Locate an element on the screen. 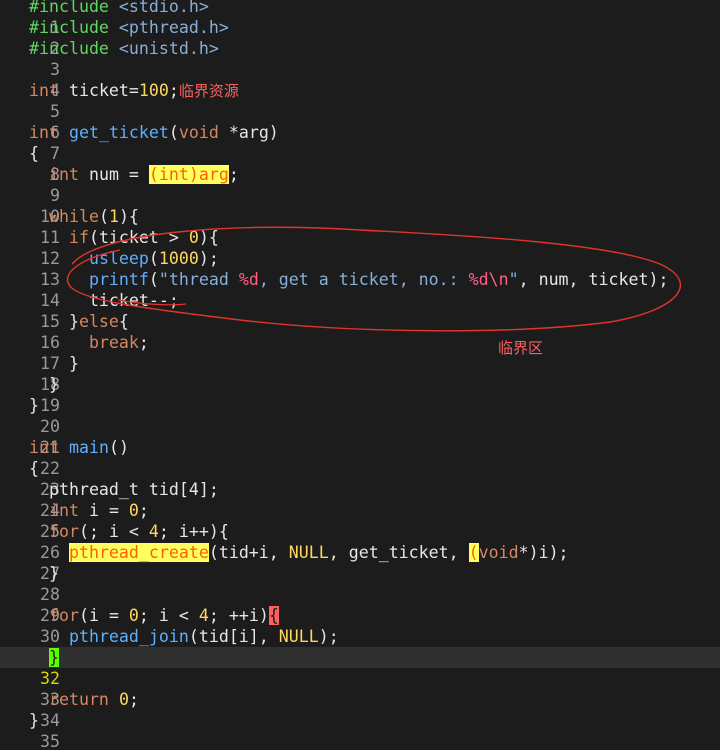  line-code: pthread_join(tid[i], NULL); is located at coordinates (203, 636).